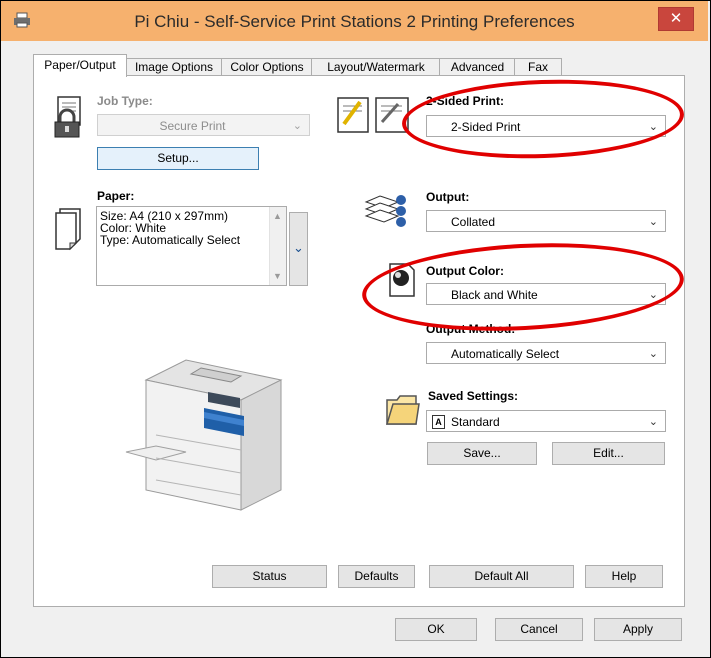  I want to click on default-all-button: Default All, so click(501, 576).